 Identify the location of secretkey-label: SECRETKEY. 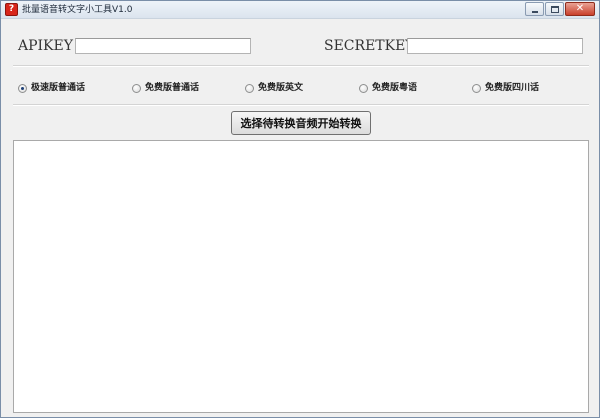
(369, 46).